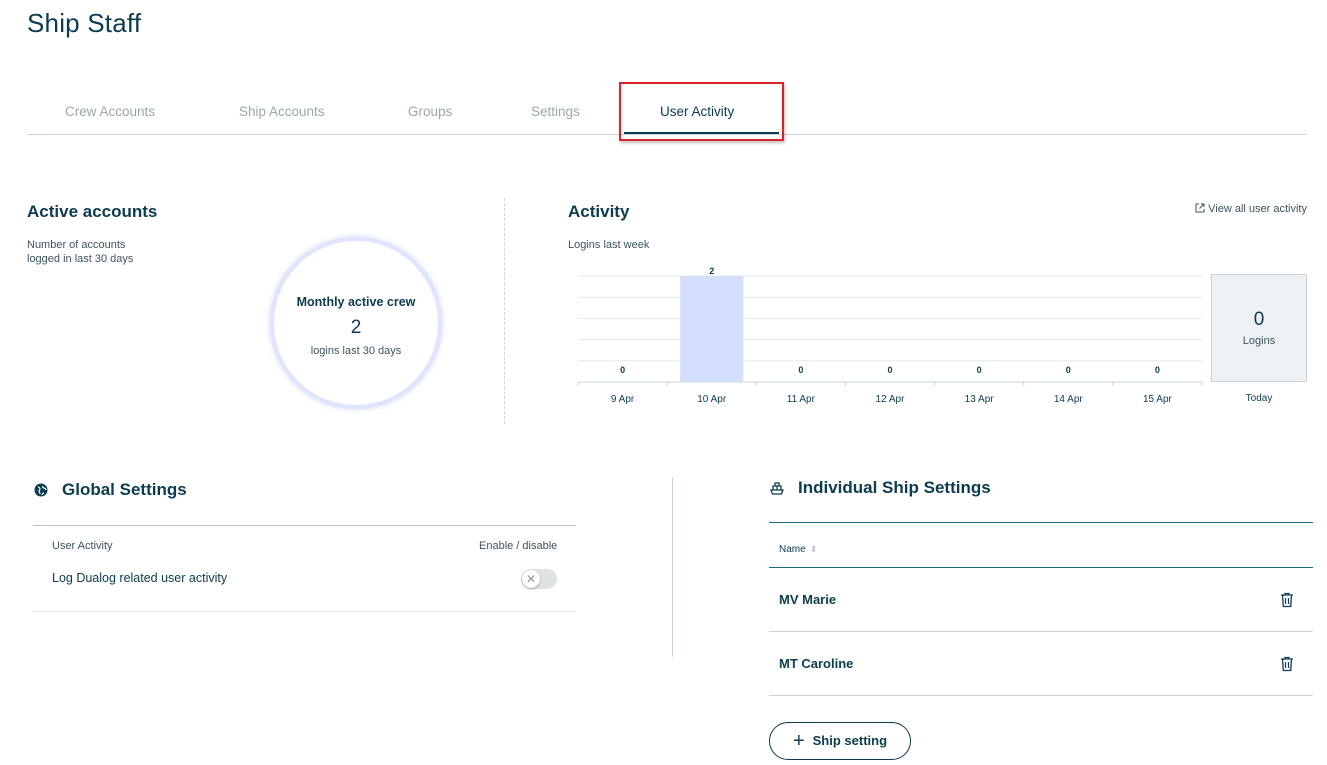 This screenshot has height=765, width=1327. I want to click on log-activity-toggle: ✕, so click(539, 579).